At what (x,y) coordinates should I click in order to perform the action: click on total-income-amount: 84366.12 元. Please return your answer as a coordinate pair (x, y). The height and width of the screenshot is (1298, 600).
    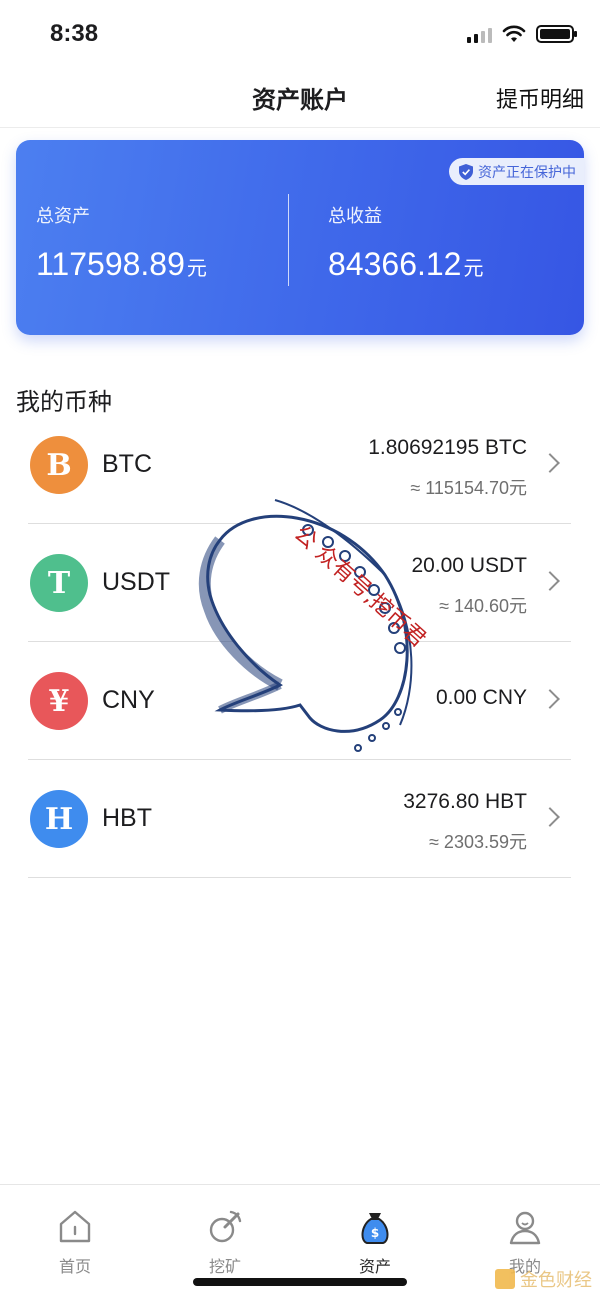
    Looking at the image, I should click on (405, 264).